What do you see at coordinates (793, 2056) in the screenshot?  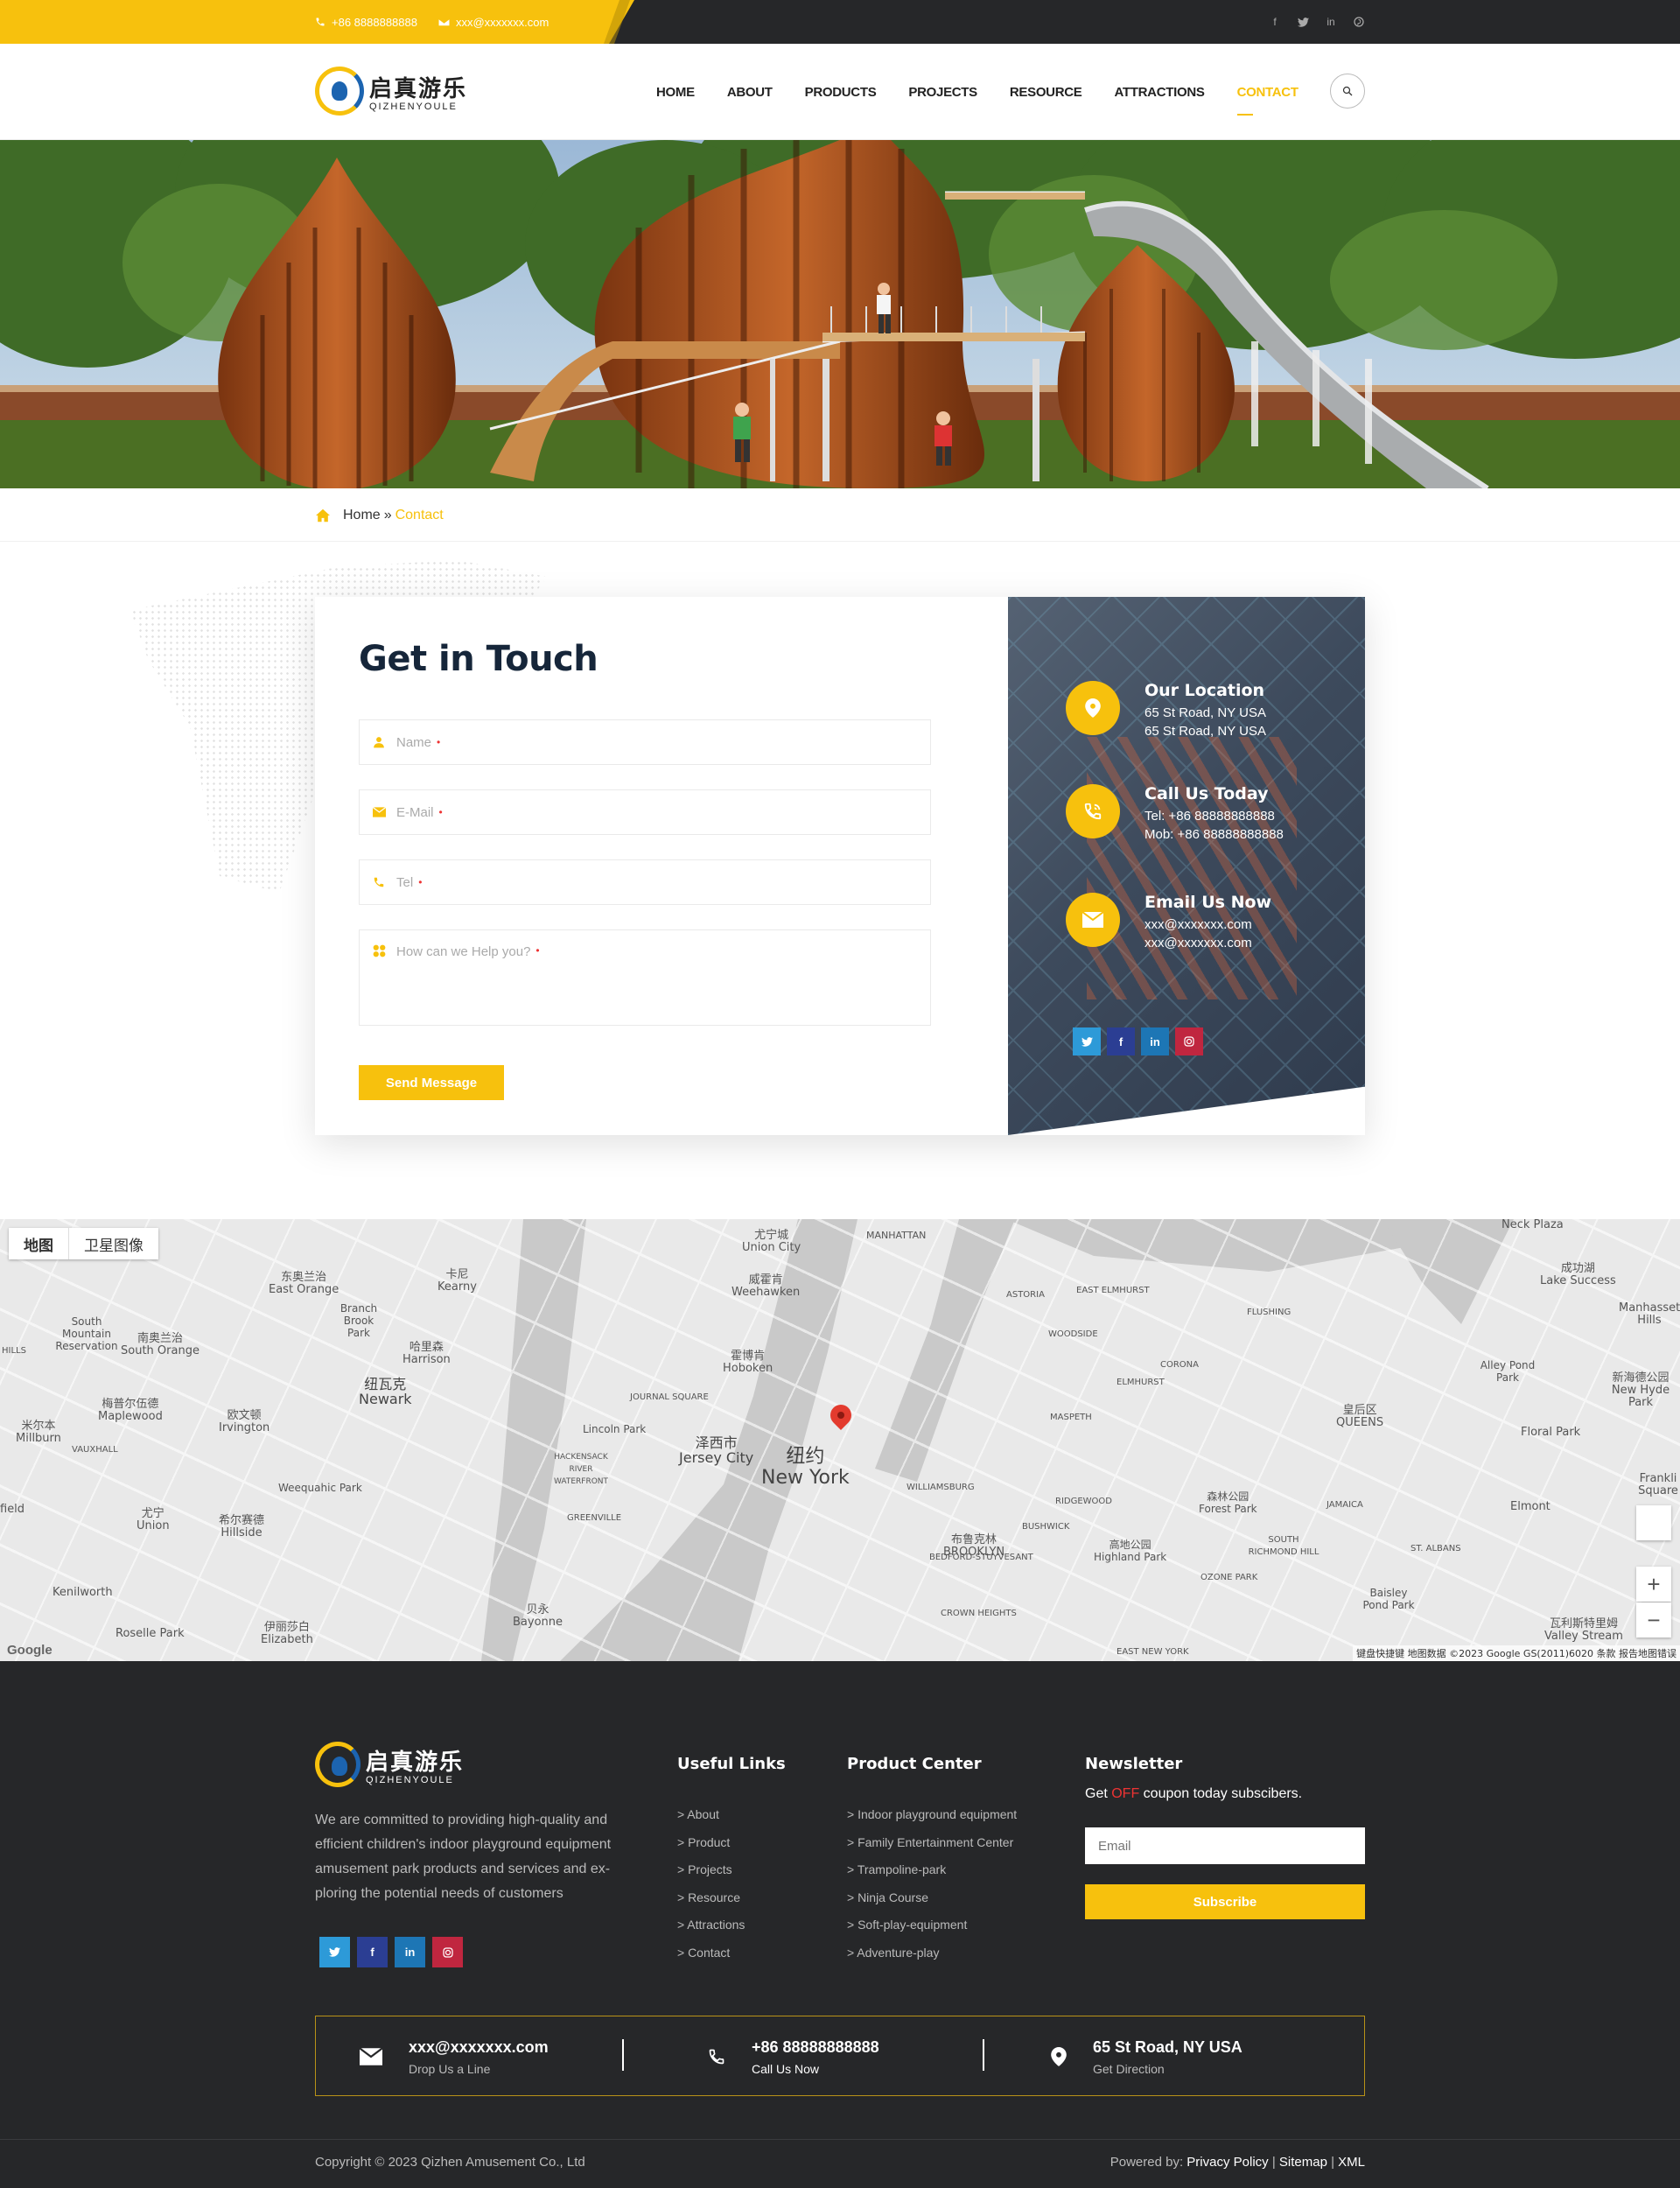 I see `footer-contact-phone: +86 88888888888 Call Us Now` at bounding box center [793, 2056].